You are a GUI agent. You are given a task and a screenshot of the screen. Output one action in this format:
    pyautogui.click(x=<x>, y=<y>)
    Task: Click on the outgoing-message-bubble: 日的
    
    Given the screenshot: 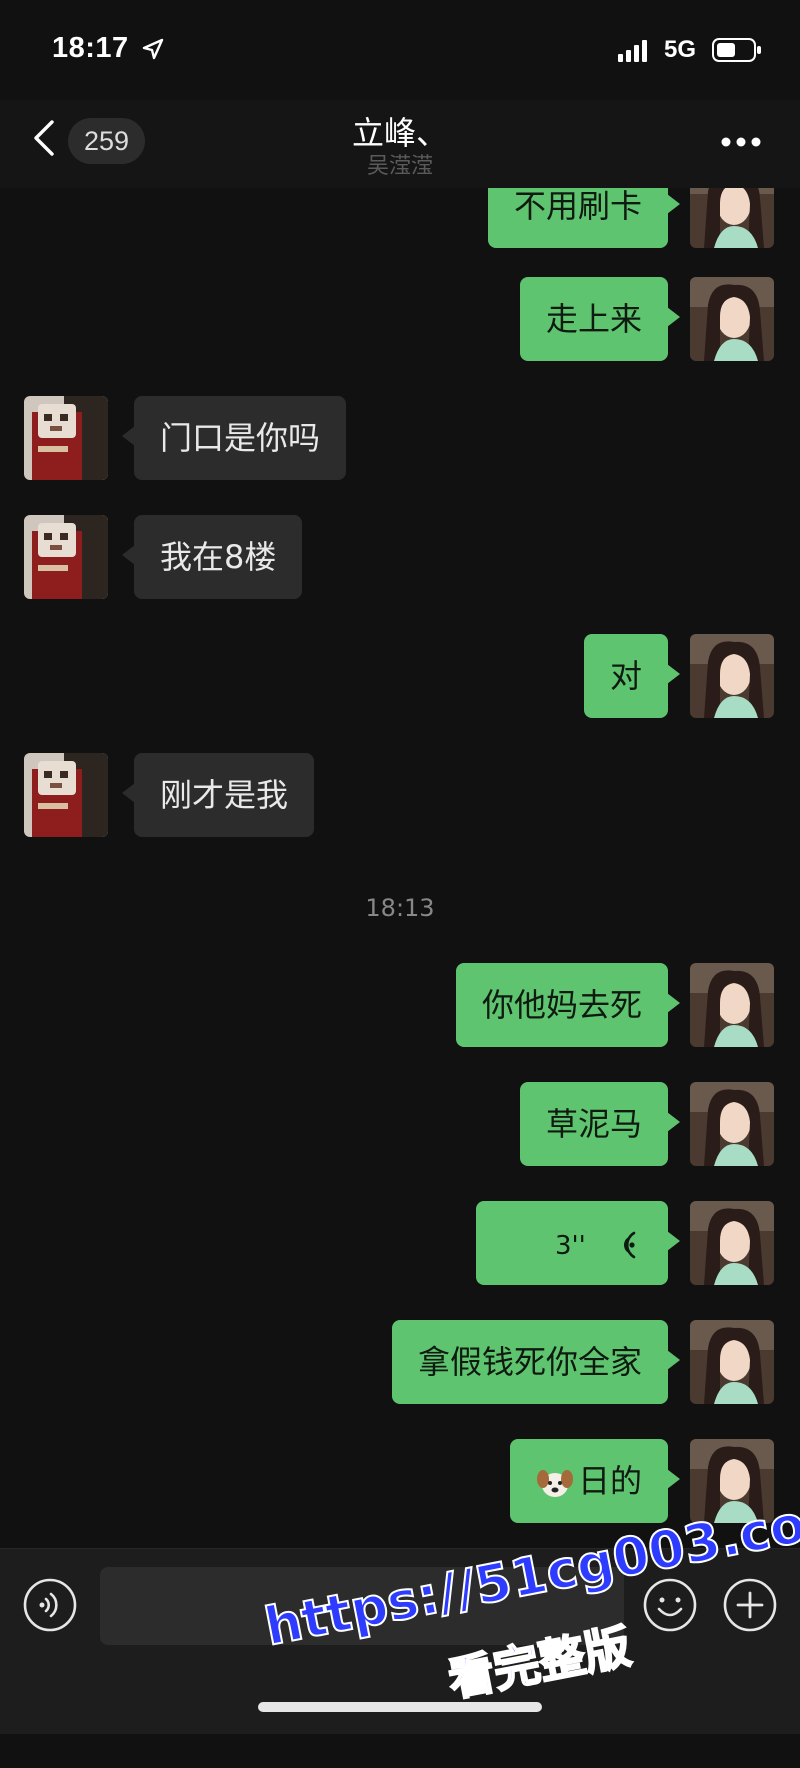 What is the action you would take?
    pyautogui.click(x=595, y=1481)
    